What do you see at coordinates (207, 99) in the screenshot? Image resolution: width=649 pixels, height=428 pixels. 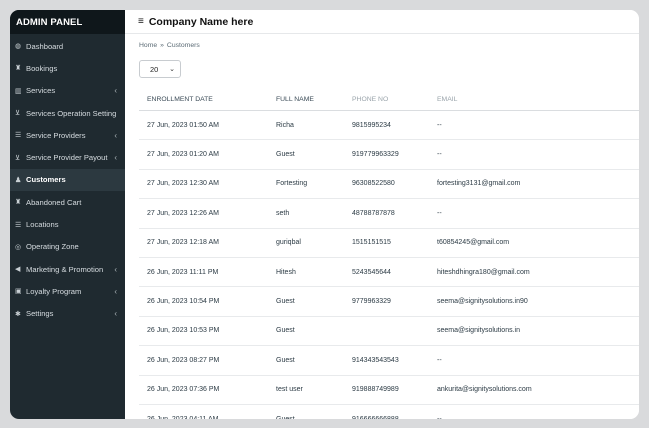 I see `column-header-enrollment-date: ENROLLMENT DATE` at bounding box center [207, 99].